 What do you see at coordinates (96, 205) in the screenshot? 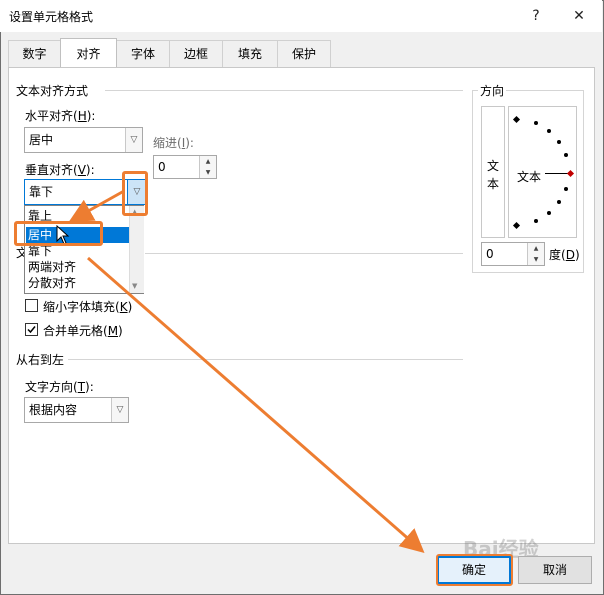
I see `annotation-arrow-icon` at bounding box center [96, 205].